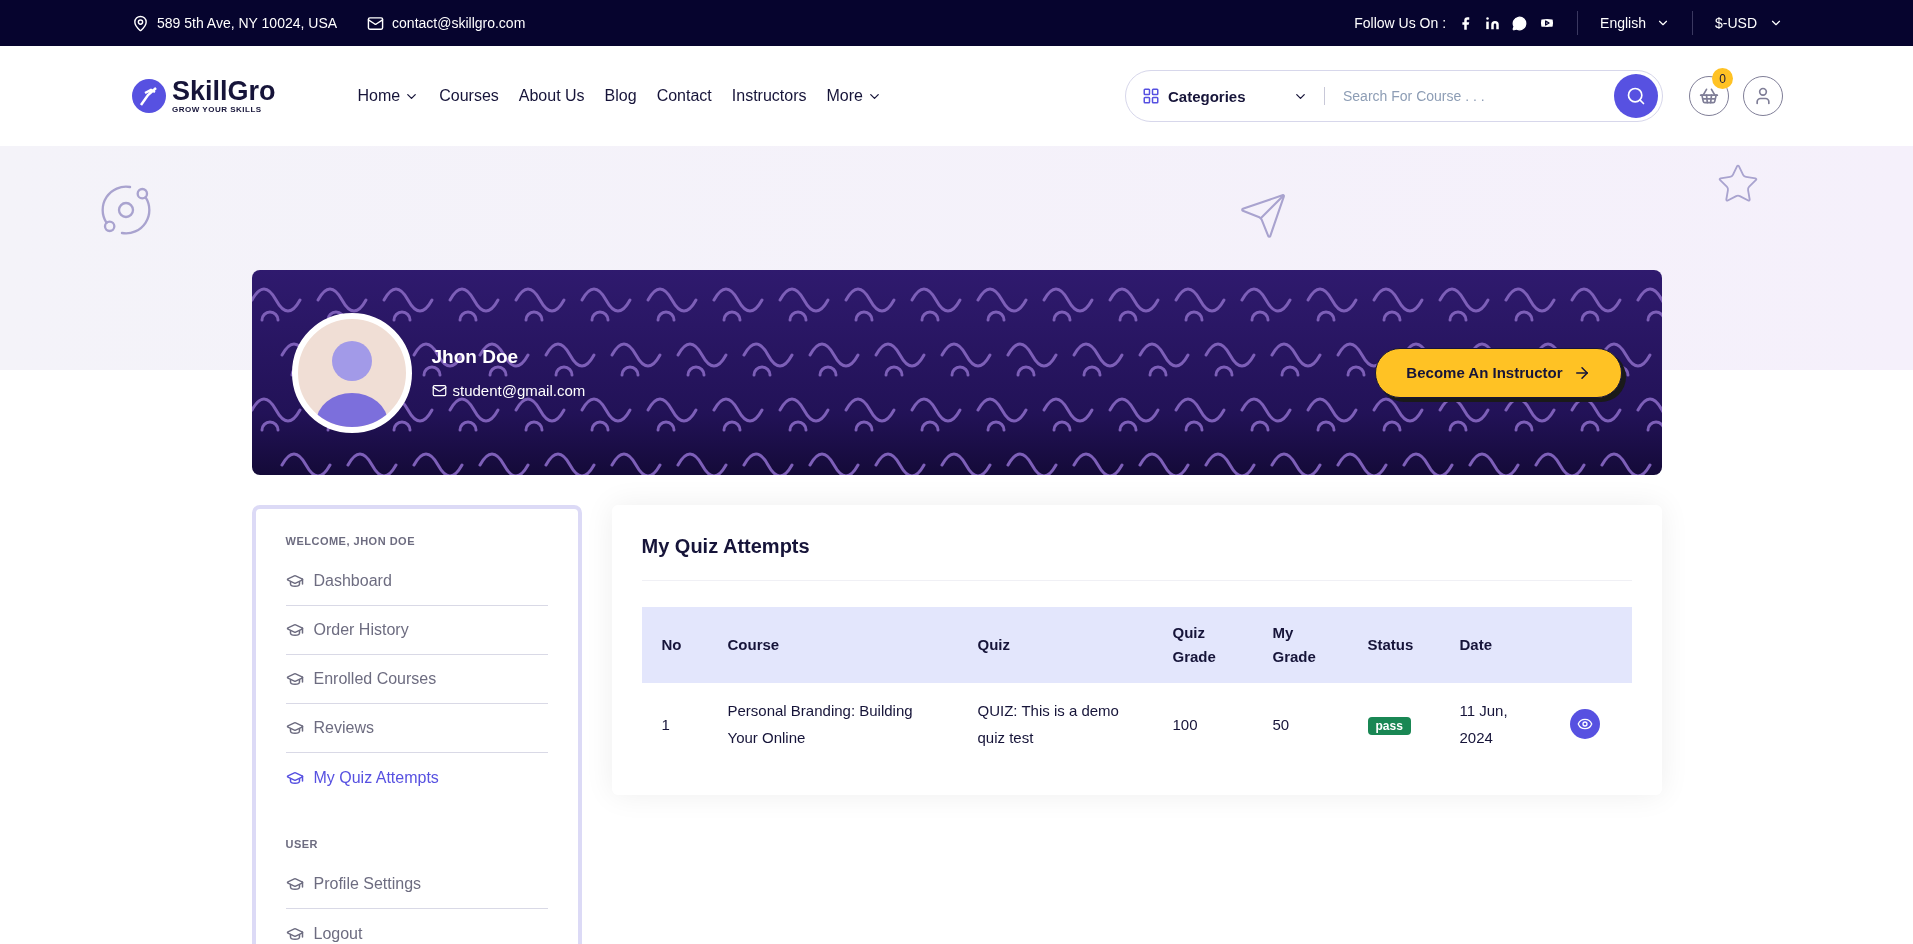 This screenshot has height=944, width=1913. Describe the element at coordinates (674, 645) in the screenshot. I see `table-header-cell: No` at that location.